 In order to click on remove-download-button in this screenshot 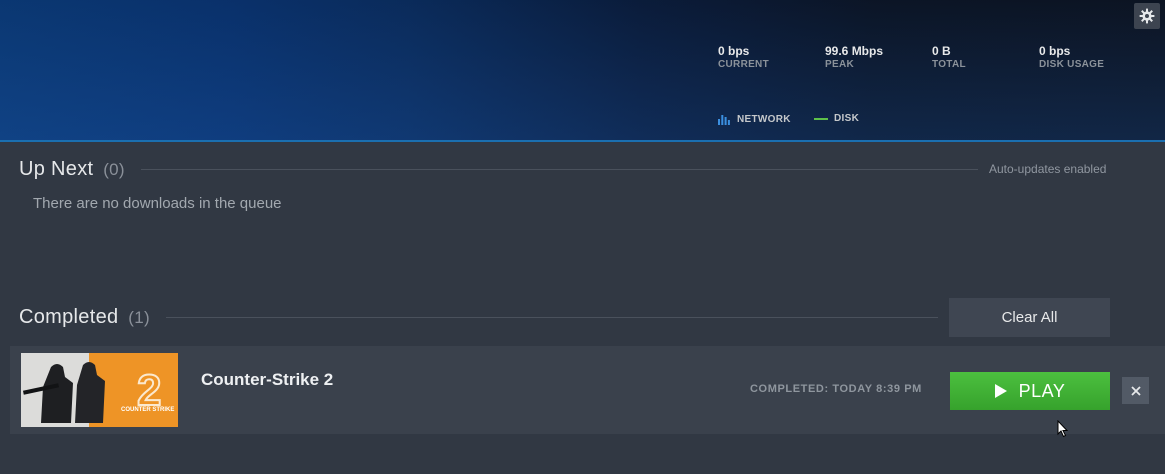, I will do `click(1135, 390)`.